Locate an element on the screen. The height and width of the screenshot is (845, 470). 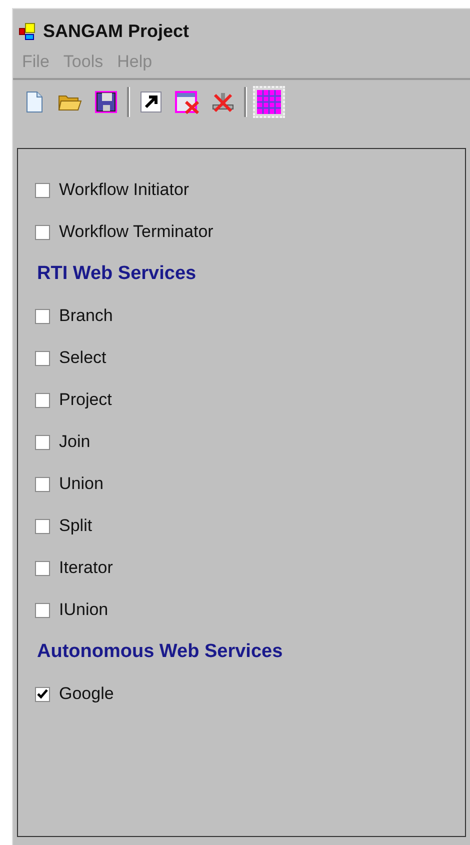
checkbox-label: Union is located at coordinates (81, 484).